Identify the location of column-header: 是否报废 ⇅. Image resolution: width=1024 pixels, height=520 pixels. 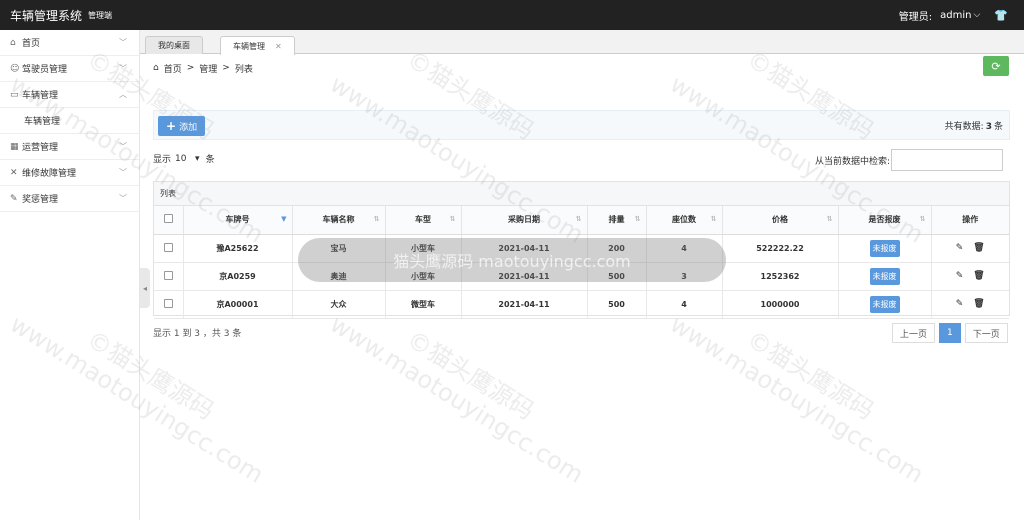
(885, 220).